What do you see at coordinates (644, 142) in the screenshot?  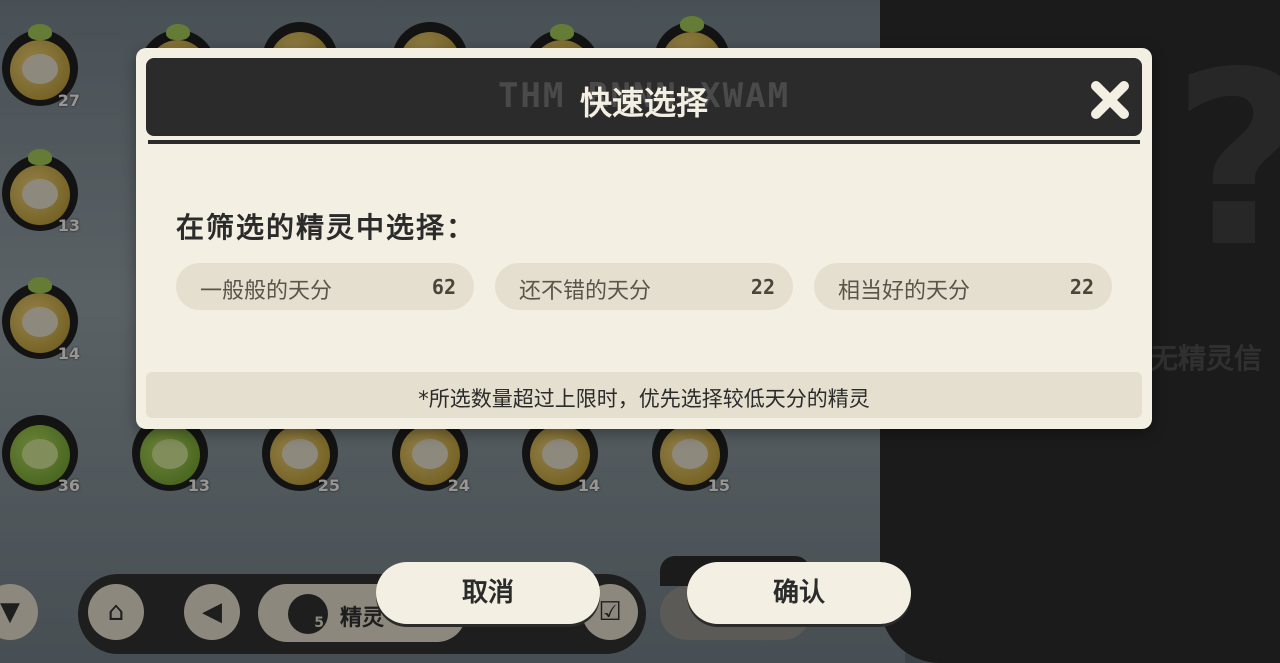 I see `header-divider` at bounding box center [644, 142].